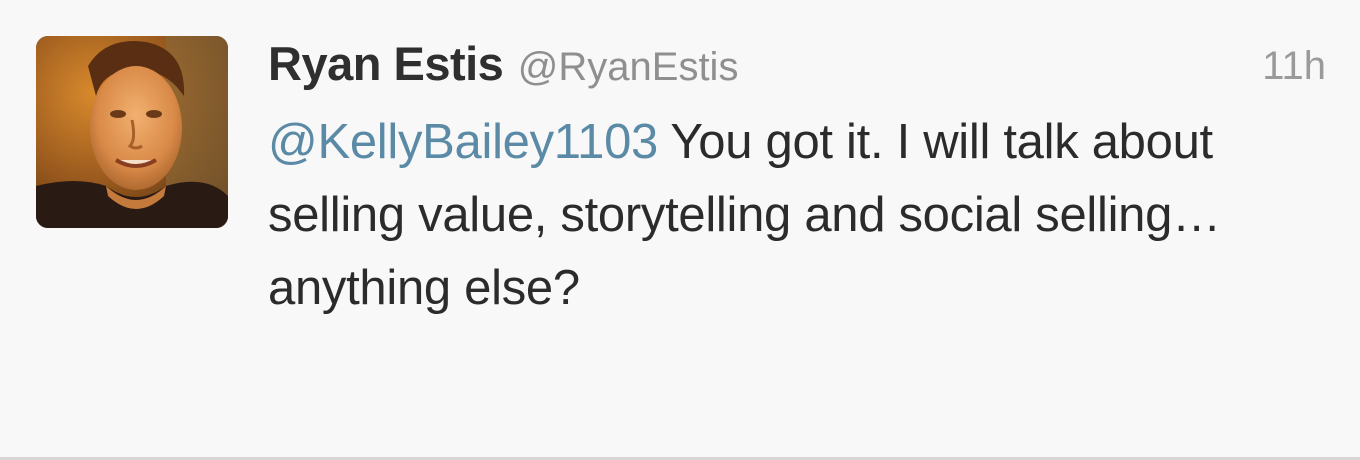 The width and height of the screenshot is (1360, 460). What do you see at coordinates (1294, 66) in the screenshot?
I see `timestamp: 11h` at bounding box center [1294, 66].